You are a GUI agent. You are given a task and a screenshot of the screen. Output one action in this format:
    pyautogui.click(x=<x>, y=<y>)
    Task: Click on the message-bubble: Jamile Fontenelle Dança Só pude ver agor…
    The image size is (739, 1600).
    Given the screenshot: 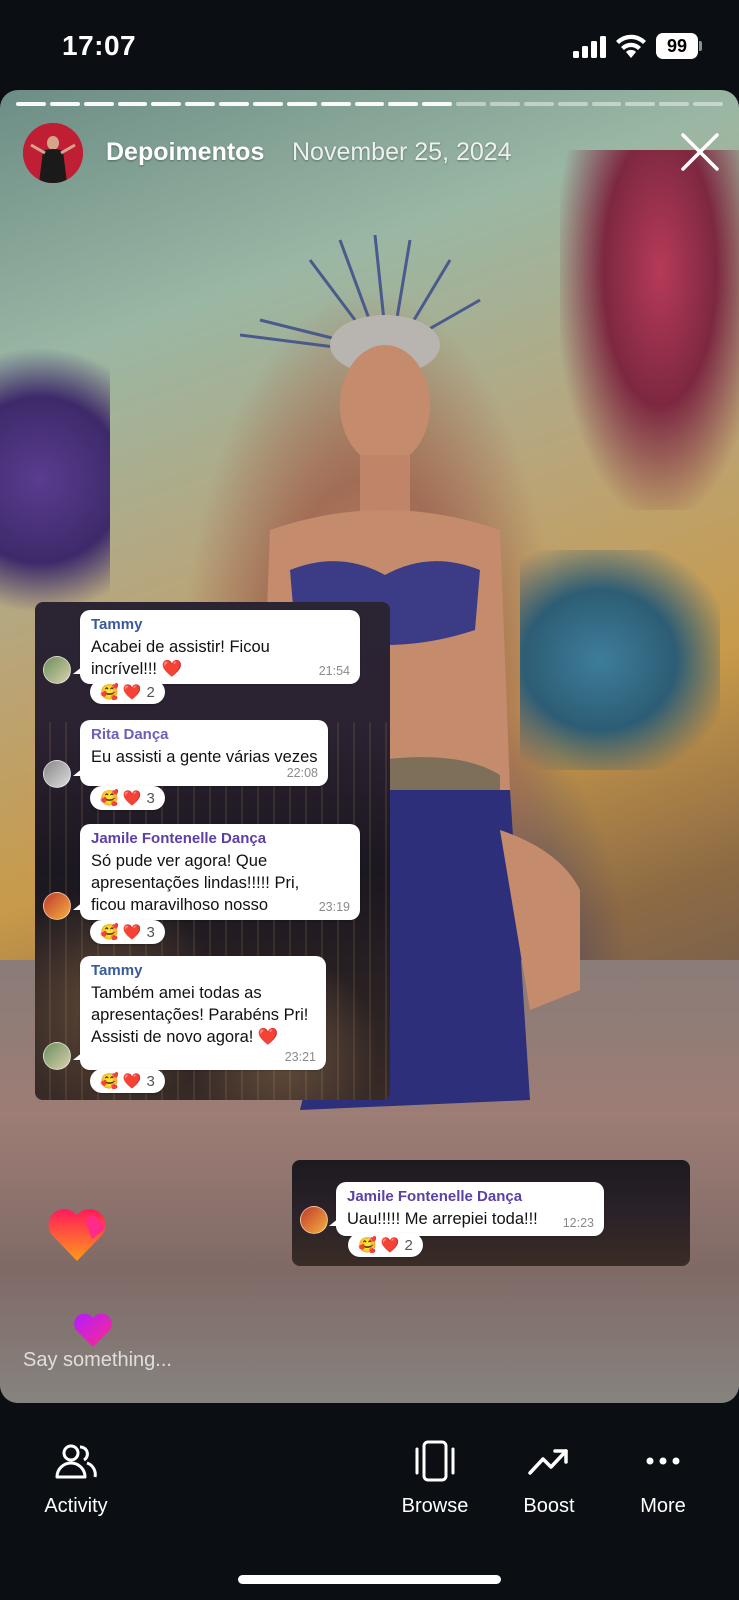 What is the action you would take?
    pyautogui.click(x=216, y=880)
    